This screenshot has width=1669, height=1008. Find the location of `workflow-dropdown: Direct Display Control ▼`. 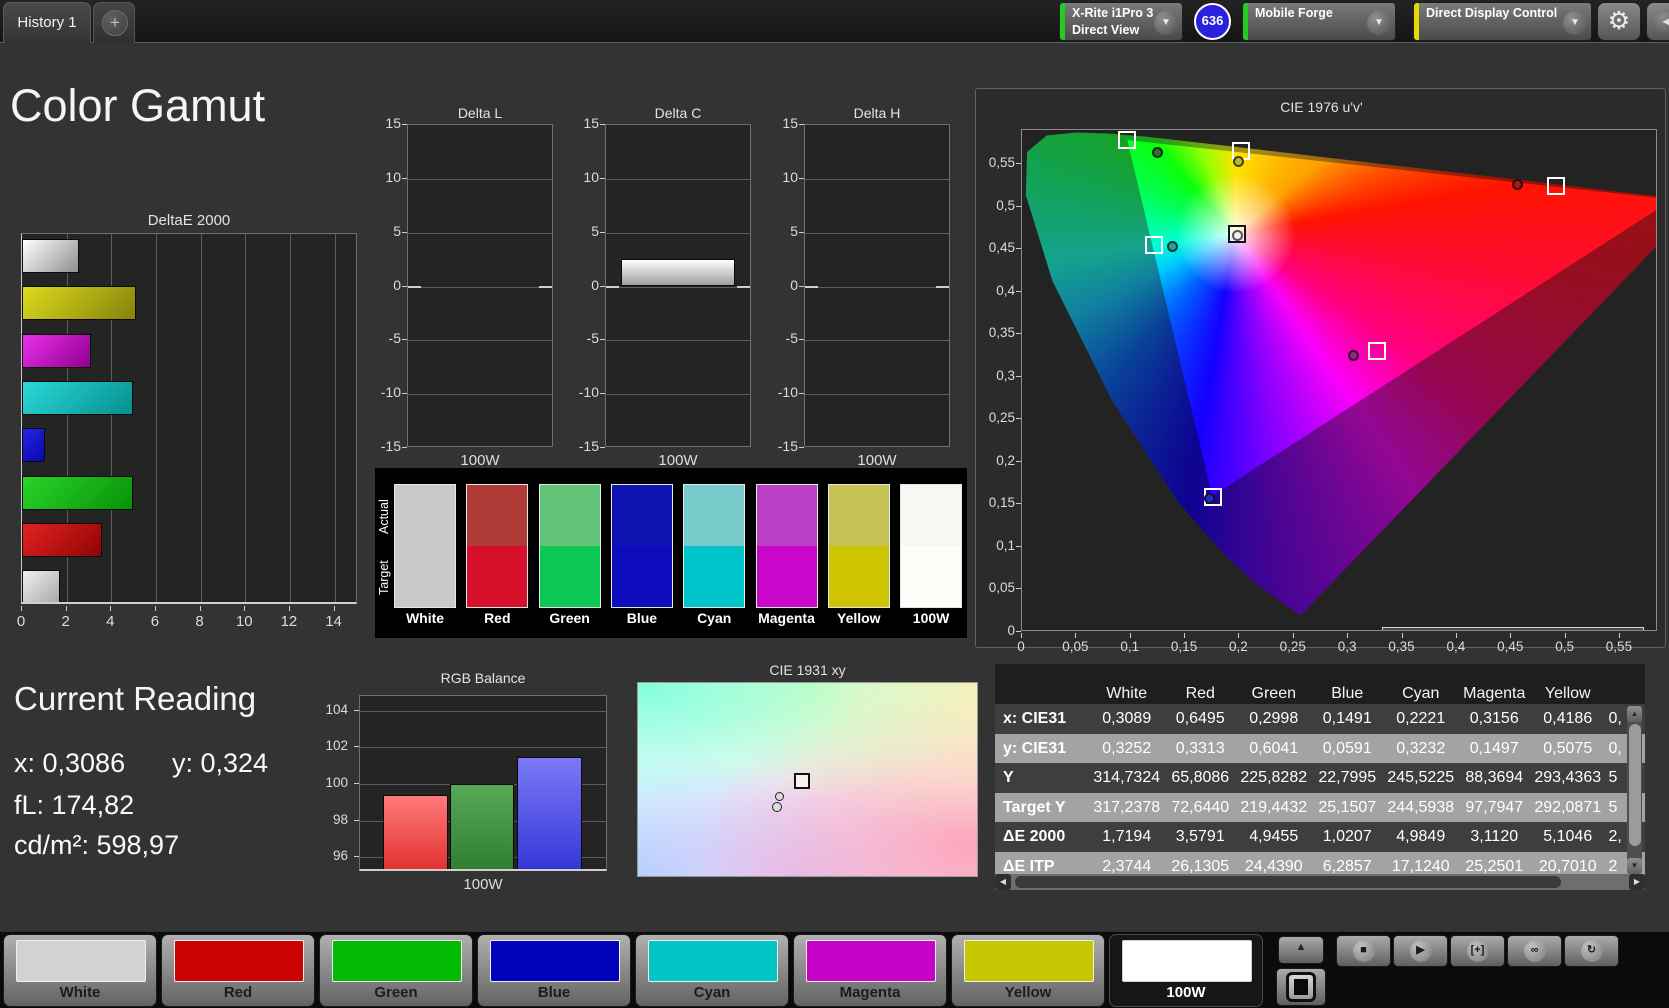

workflow-dropdown: Direct Display Control ▼ is located at coordinates (1502, 21).